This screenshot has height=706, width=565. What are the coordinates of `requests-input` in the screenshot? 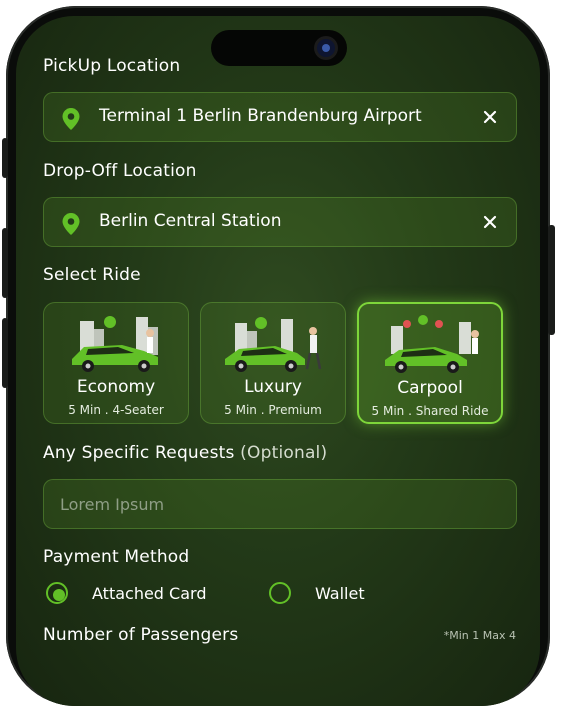 It's located at (280, 504).